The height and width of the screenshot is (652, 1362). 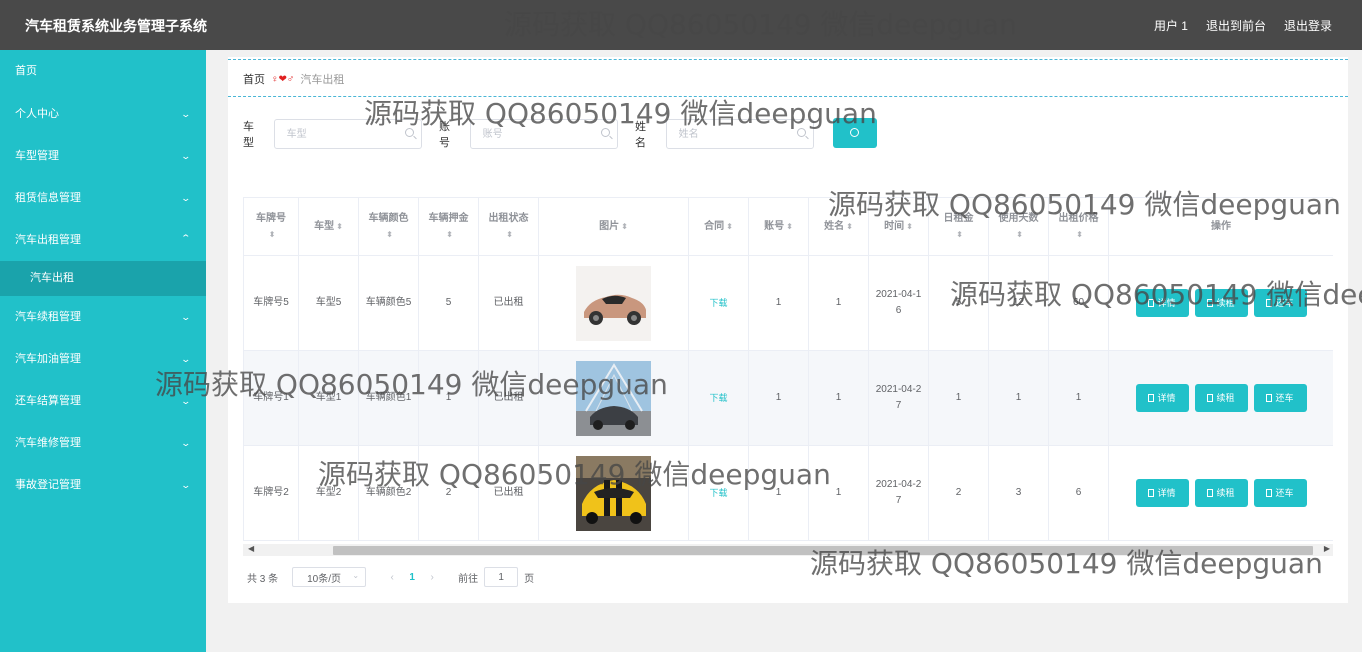 What do you see at coordinates (743, 134) in the screenshot?
I see `name-input` at bounding box center [743, 134].